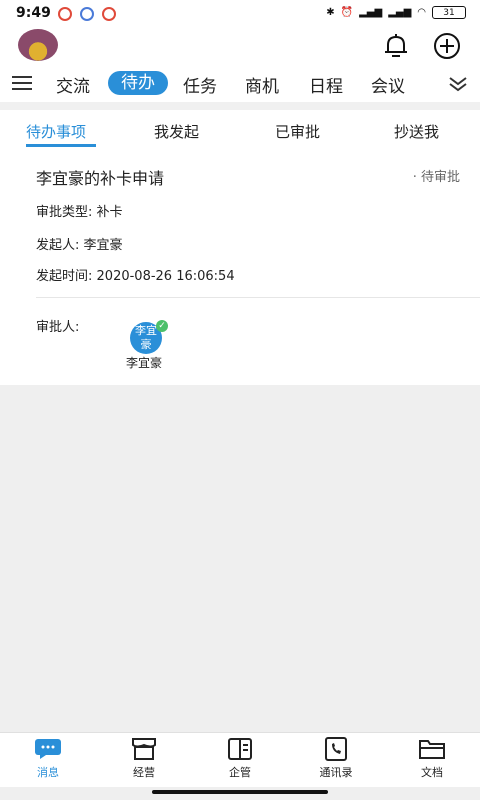  What do you see at coordinates (388, 84) in the screenshot?
I see `tab-meetings: 会议` at bounding box center [388, 84].